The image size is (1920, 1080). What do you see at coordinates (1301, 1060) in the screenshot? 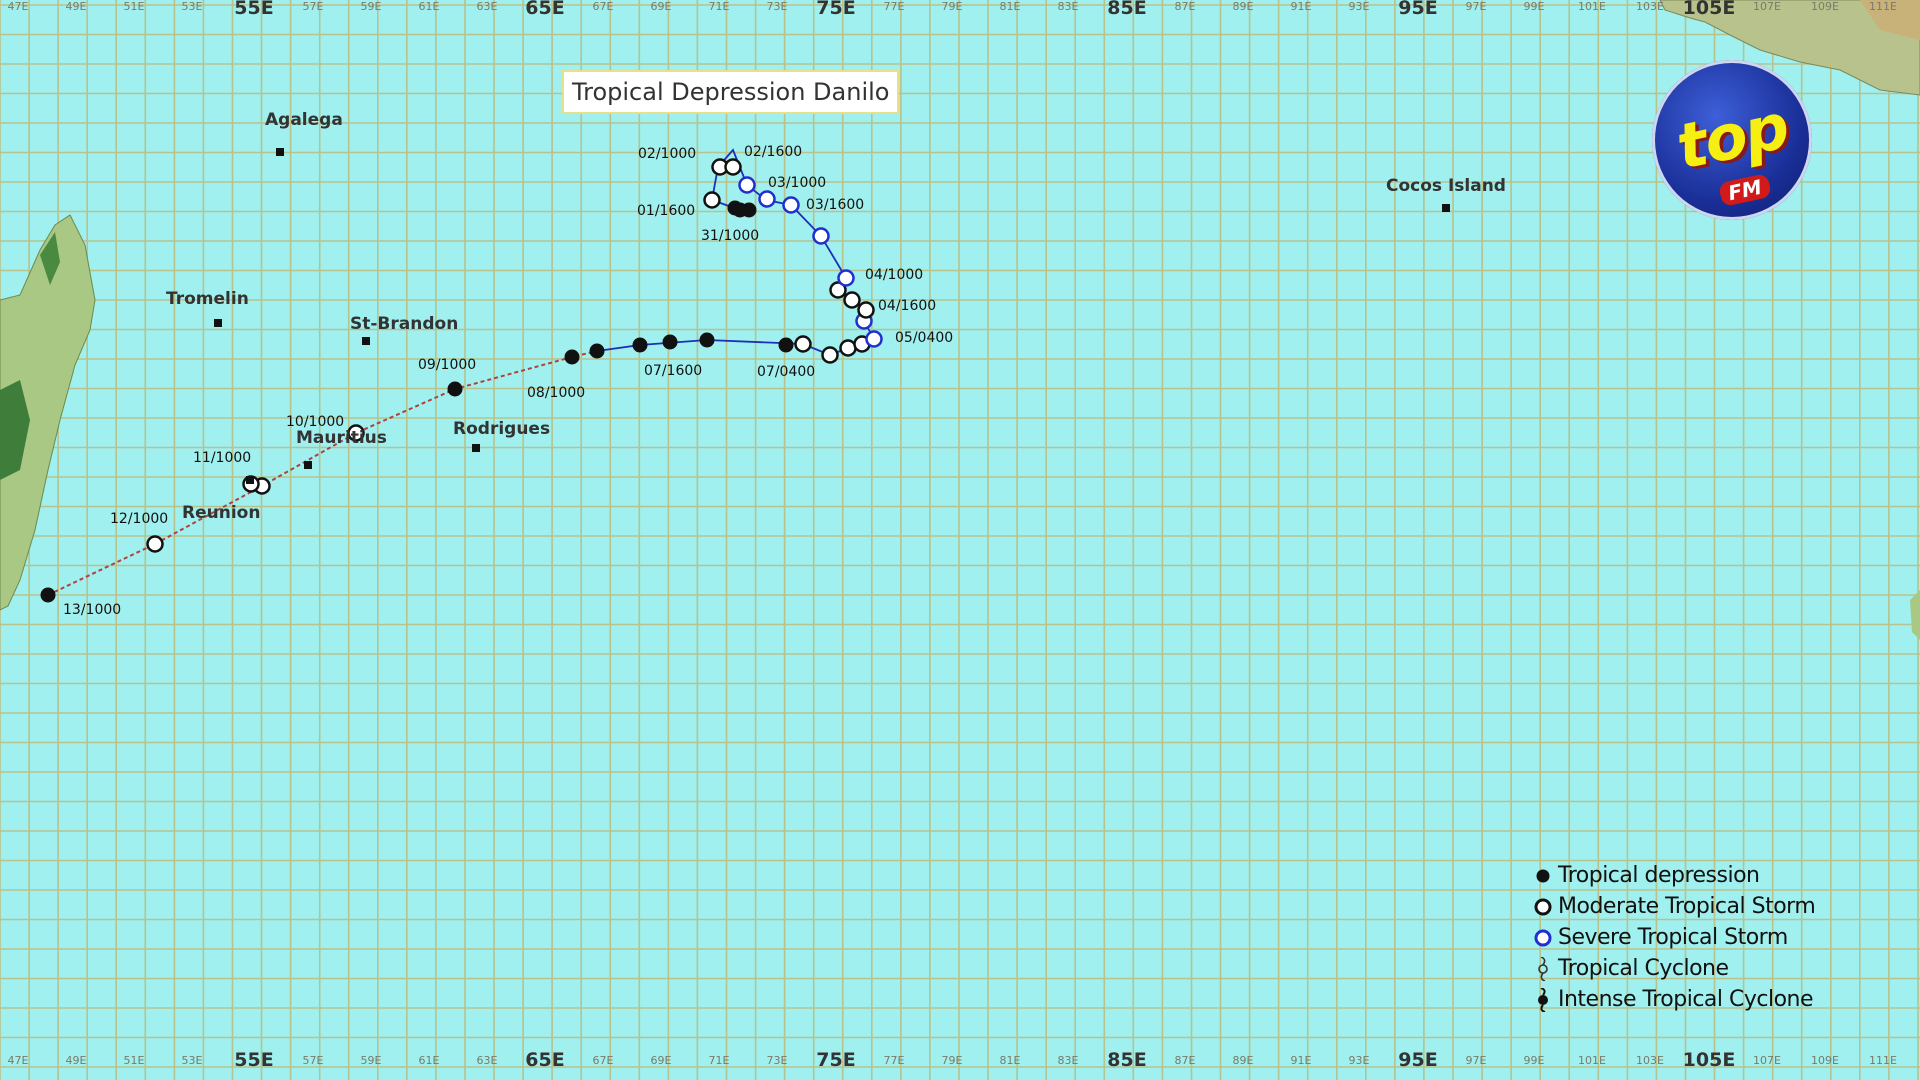
I see `longitude-label-minor: 91E` at bounding box center [1301, 1060].